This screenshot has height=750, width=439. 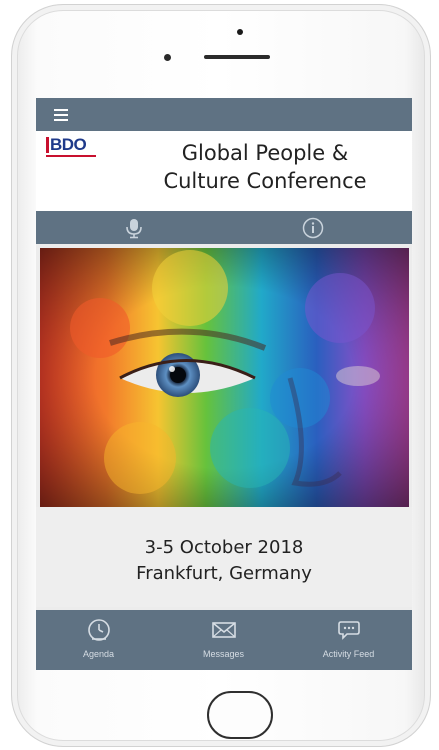 What do you see at coordinates (237, 57) in the screenshot?
I see `earpiece-speaker` at bounding box center [237, 57].